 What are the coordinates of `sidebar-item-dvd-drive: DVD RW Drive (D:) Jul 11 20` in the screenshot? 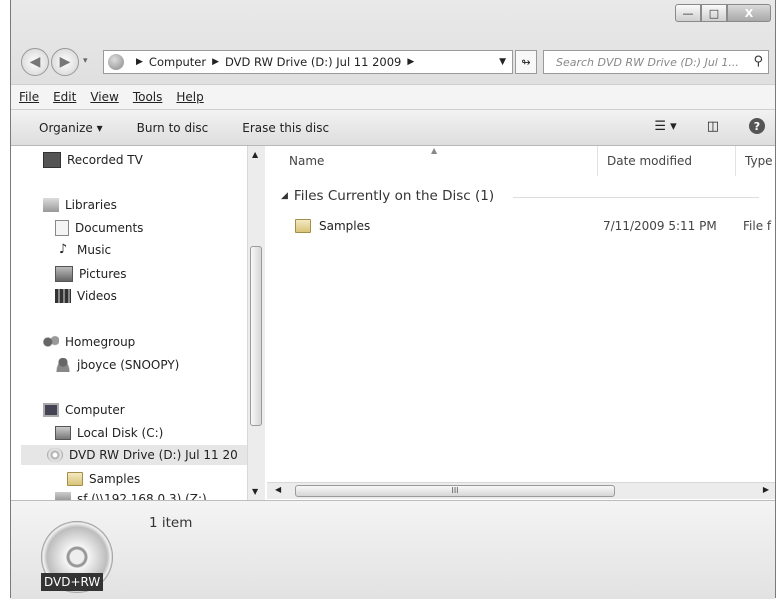 It's located at (137, 455).